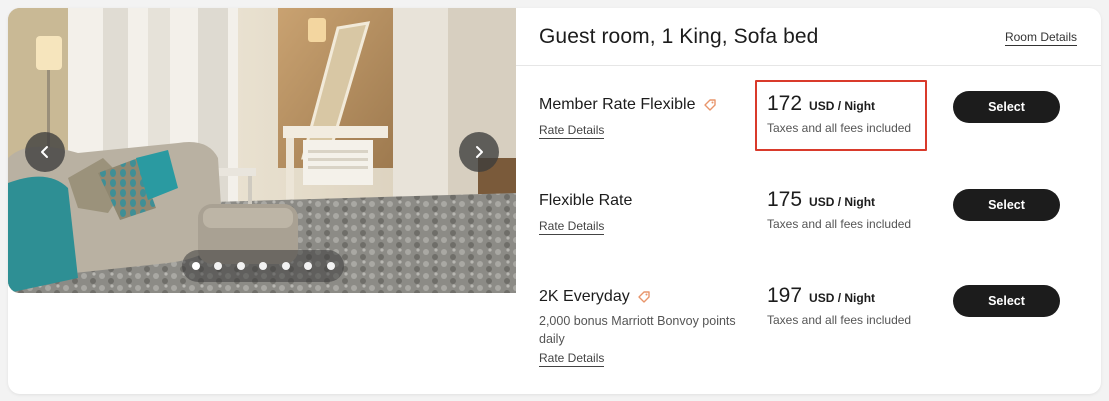  I want to click on carousel-prev-button, so click(45, 152).